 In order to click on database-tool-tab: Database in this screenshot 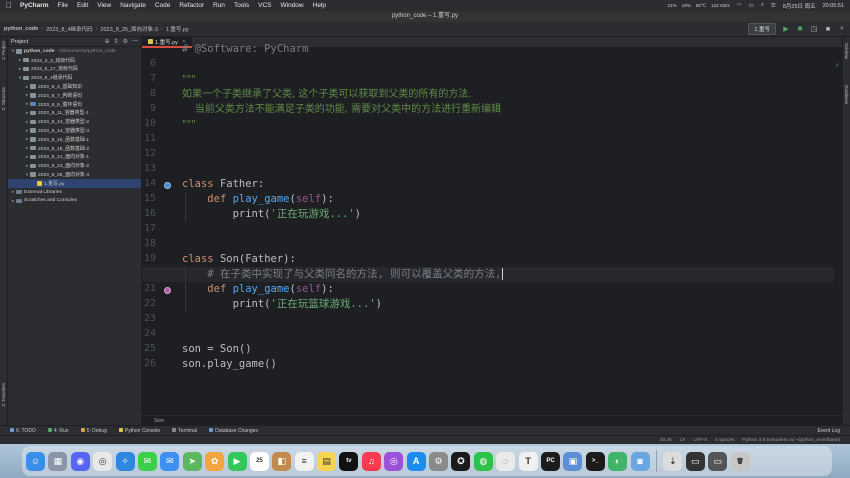, I will do `click(846, 94)`.